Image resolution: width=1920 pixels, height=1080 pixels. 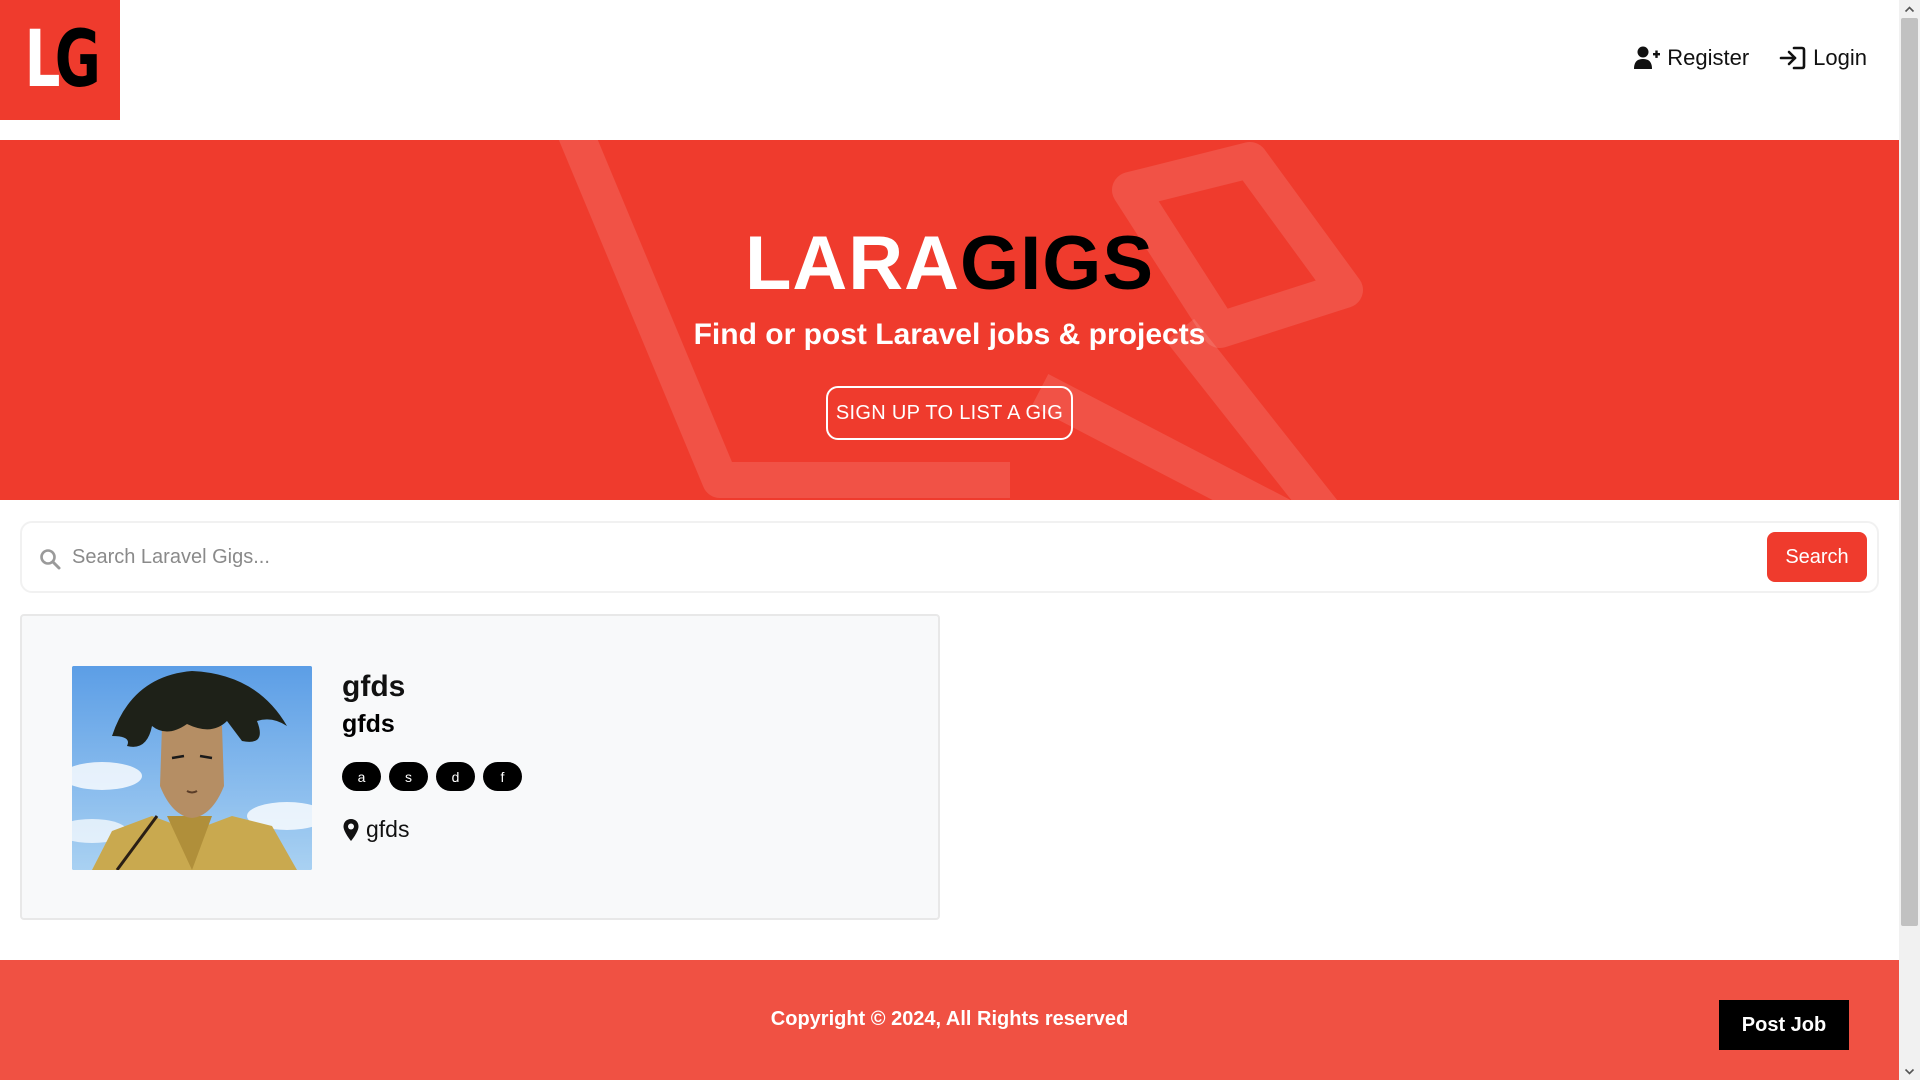 What do you see at coordinates (1784, 1025) in the screenshot?
I see `post-job-button: Post Job` at bounding box center [1784, 1025].